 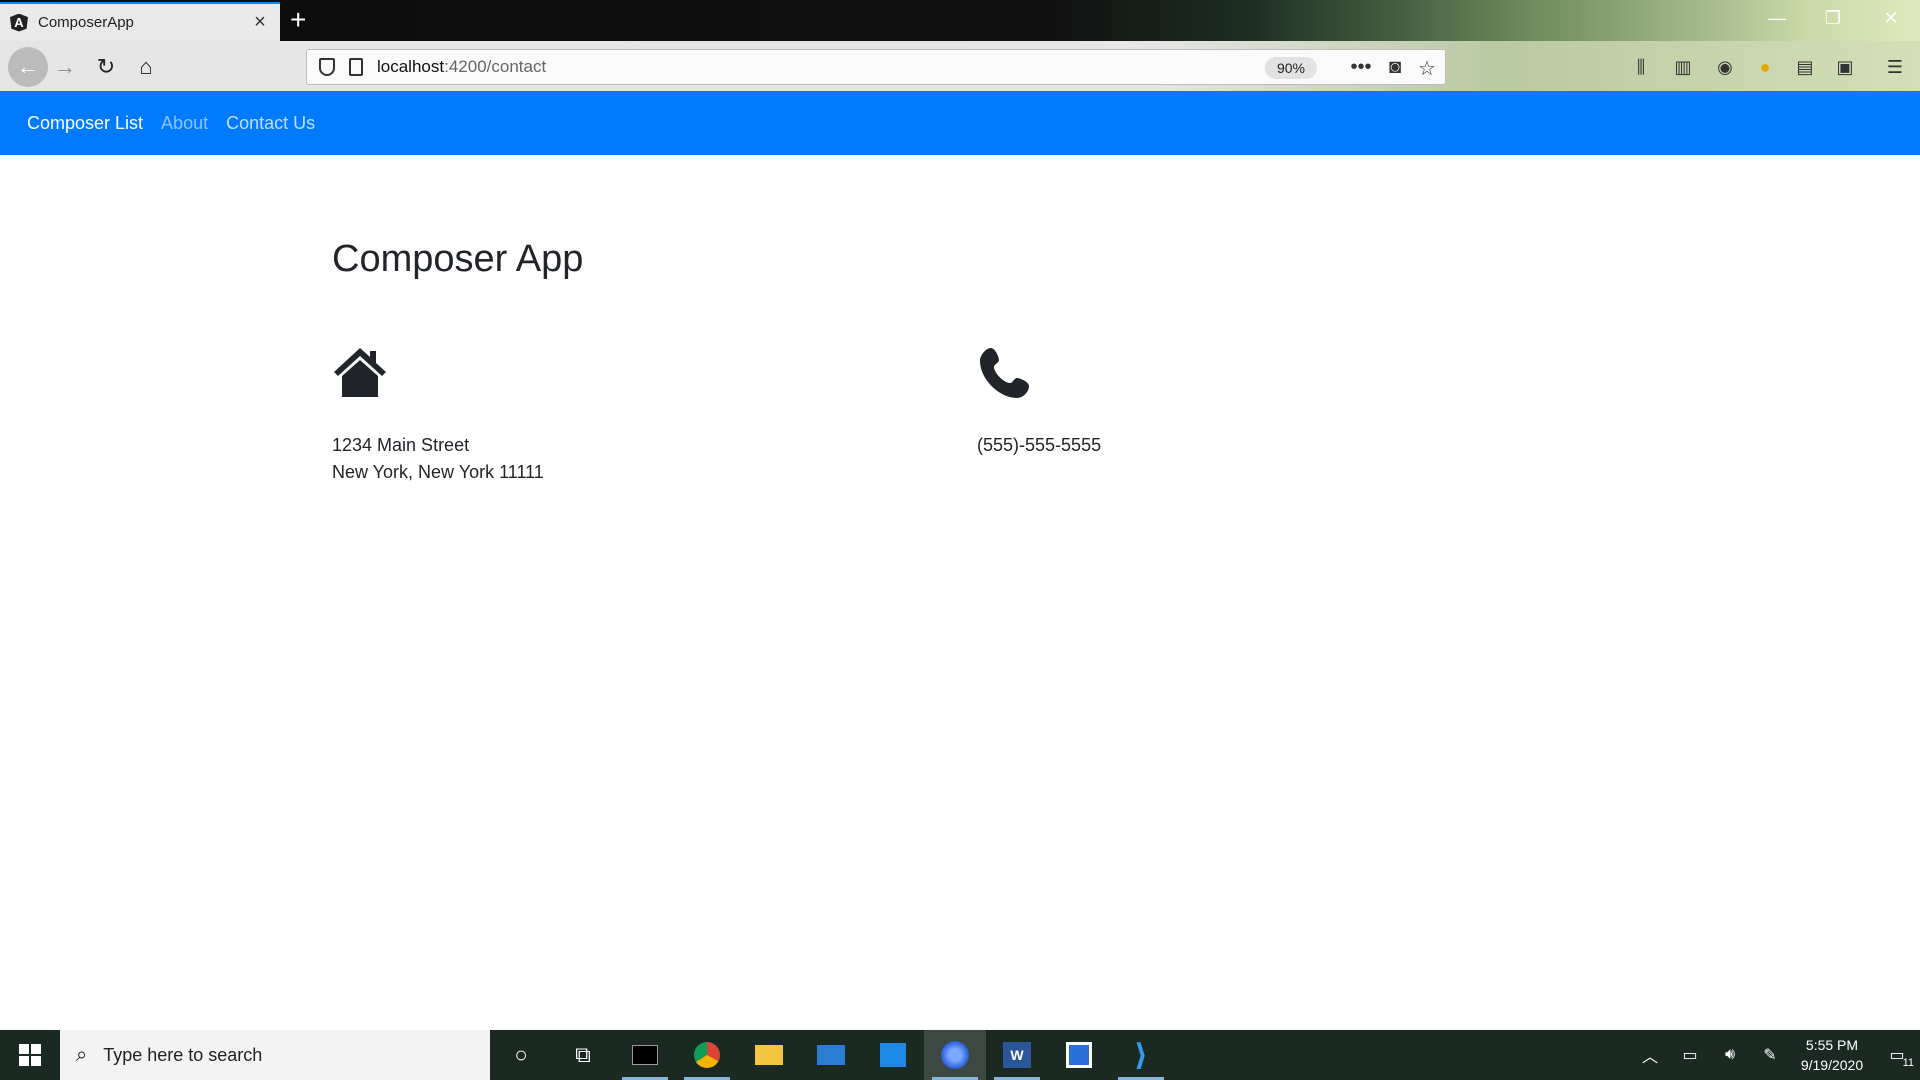 What do you see at coordinates (86, 22) in the screenshot?
I see `tab-title: ComposerApp` at bounding box center [86, 22].